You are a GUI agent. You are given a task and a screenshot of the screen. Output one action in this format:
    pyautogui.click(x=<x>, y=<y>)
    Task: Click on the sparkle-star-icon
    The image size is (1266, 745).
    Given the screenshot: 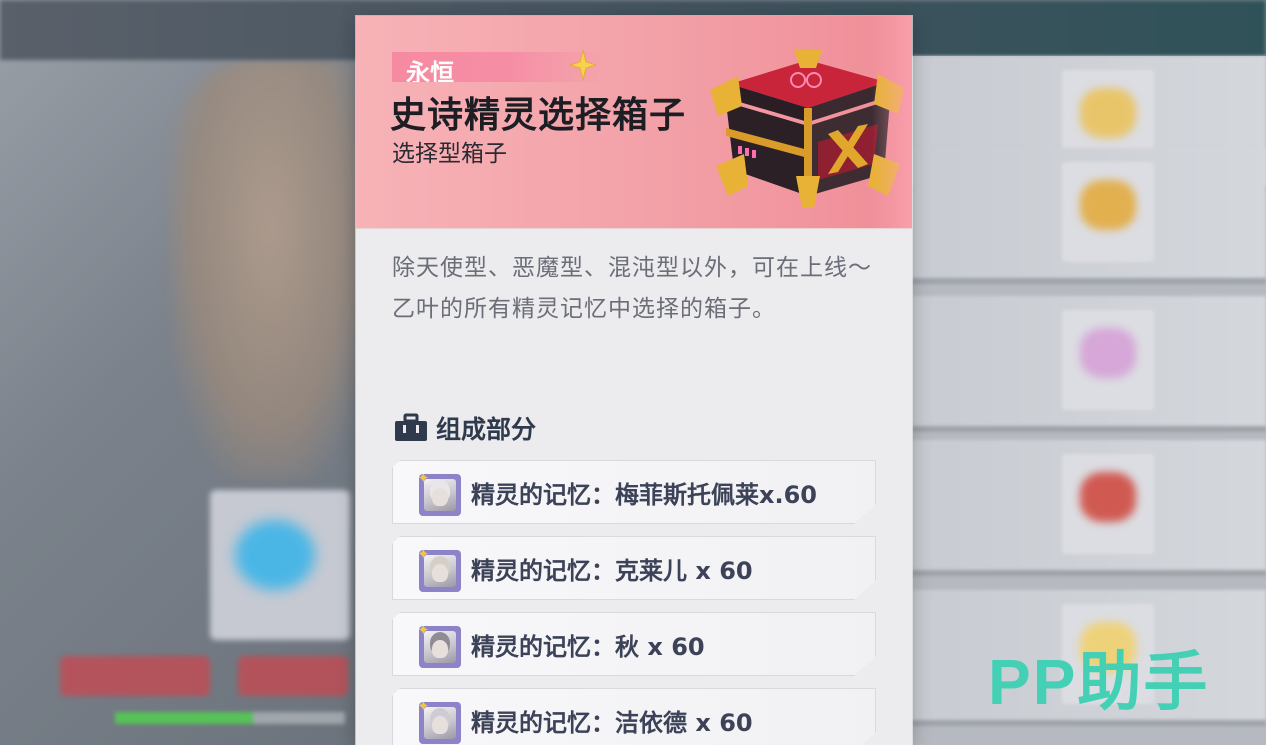 What is the action you would take?
    pyautogui.click(x=583, y=65)
    